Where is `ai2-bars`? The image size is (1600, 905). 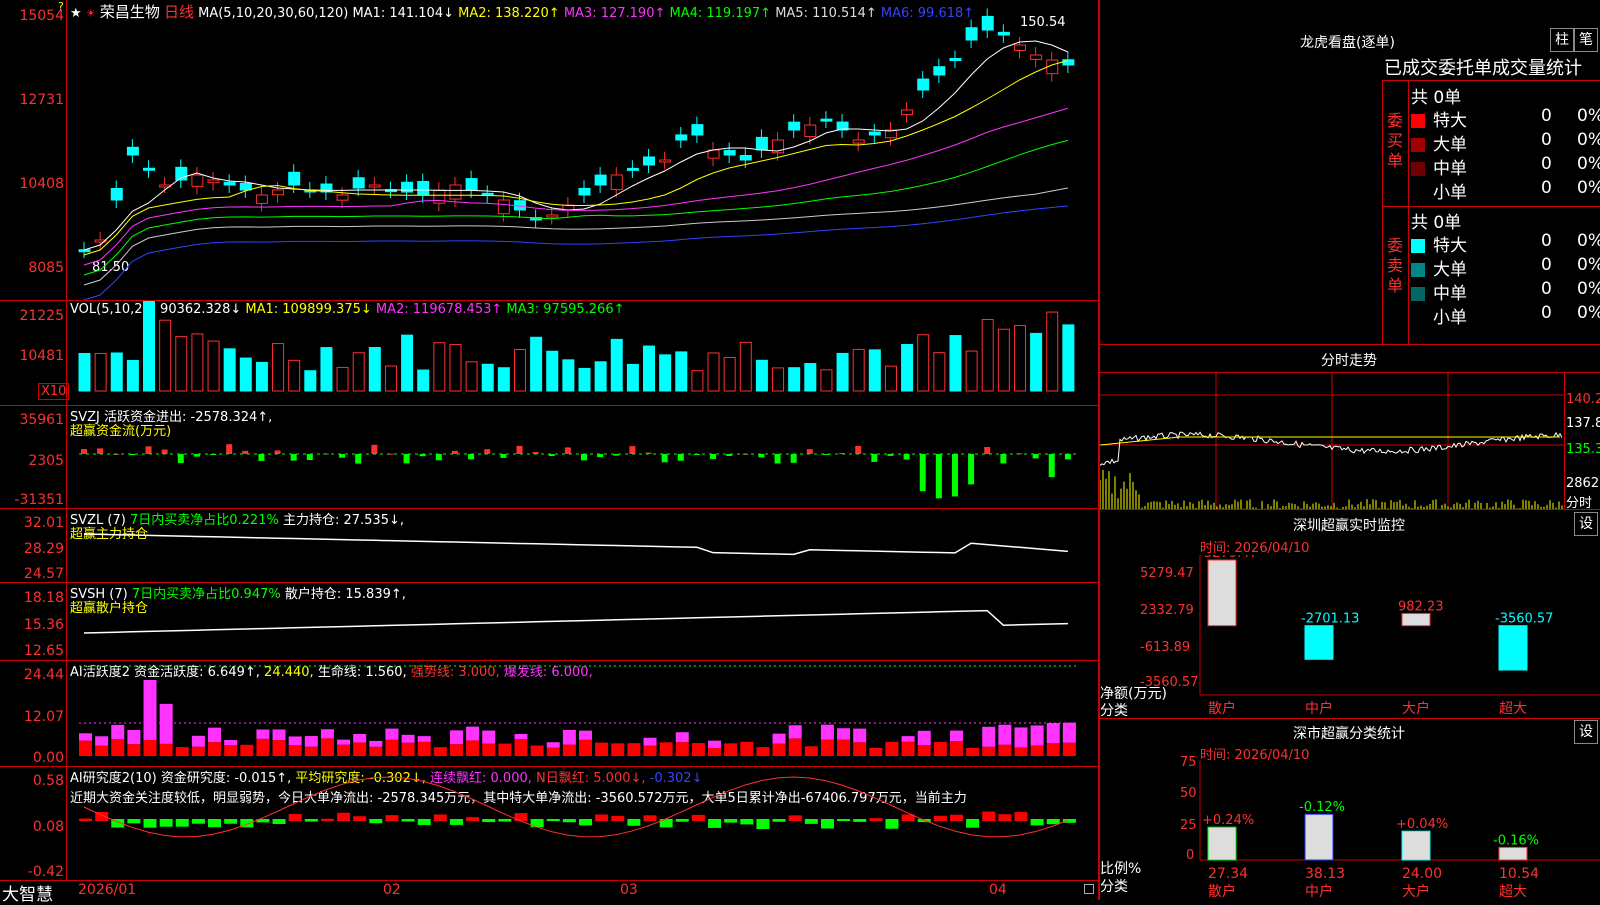 ai2-bars is located at coordinates (582, 713).